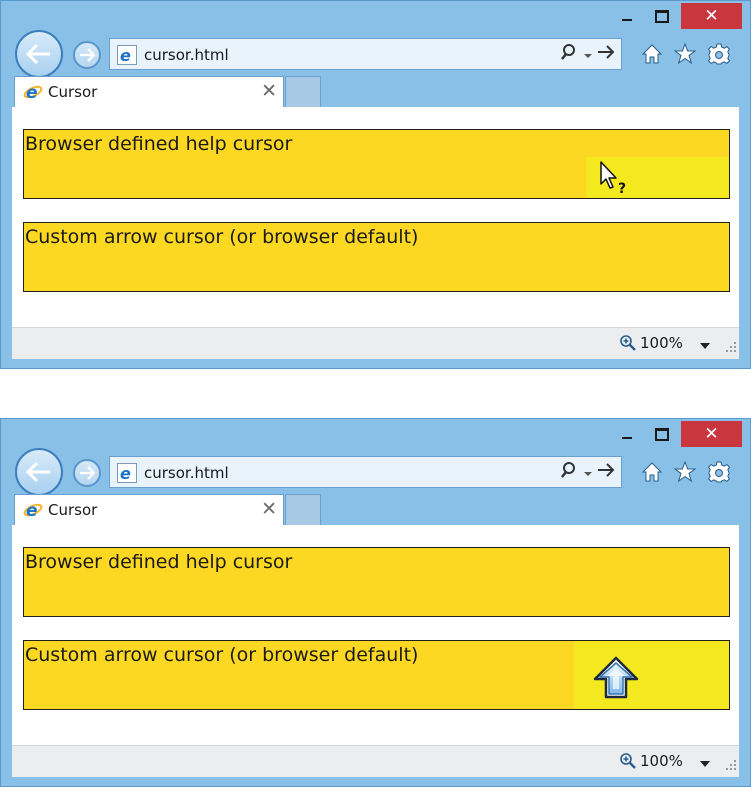  Describe the element at coordinates (616, 677) in the screenshot. I see `custom-up-arrow-cursor-icon` at that location.